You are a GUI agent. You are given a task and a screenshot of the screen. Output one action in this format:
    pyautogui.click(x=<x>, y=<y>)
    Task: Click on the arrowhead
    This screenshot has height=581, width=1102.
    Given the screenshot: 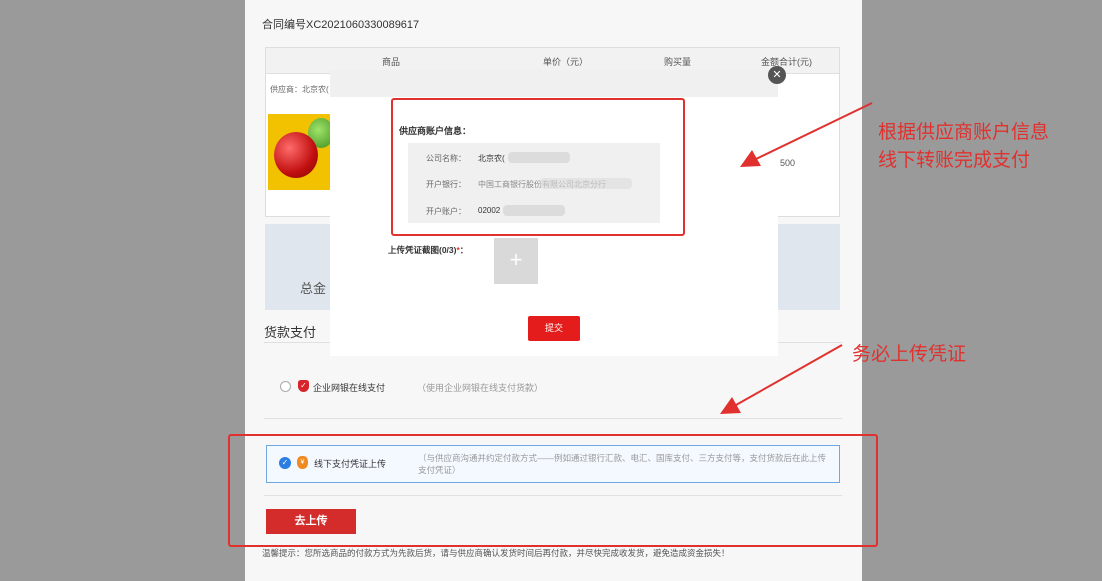 What is the action you would take?
    pyautogui.click(x=730, y=405)
    